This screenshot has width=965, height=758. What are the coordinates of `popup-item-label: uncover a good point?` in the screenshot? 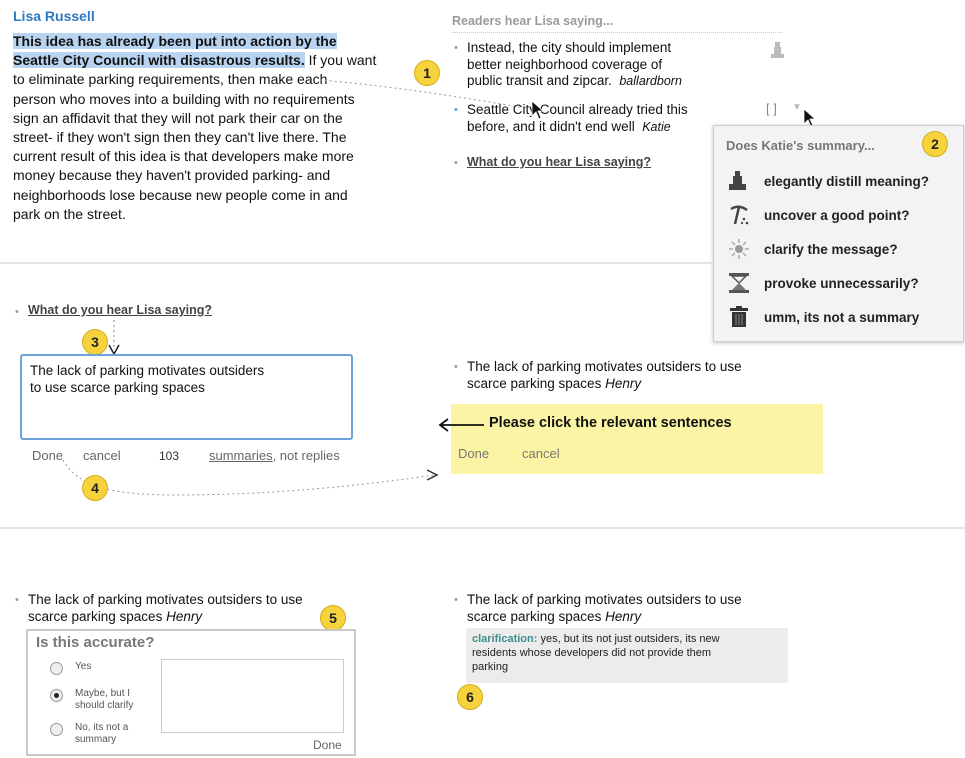 It's located at (837, 215).